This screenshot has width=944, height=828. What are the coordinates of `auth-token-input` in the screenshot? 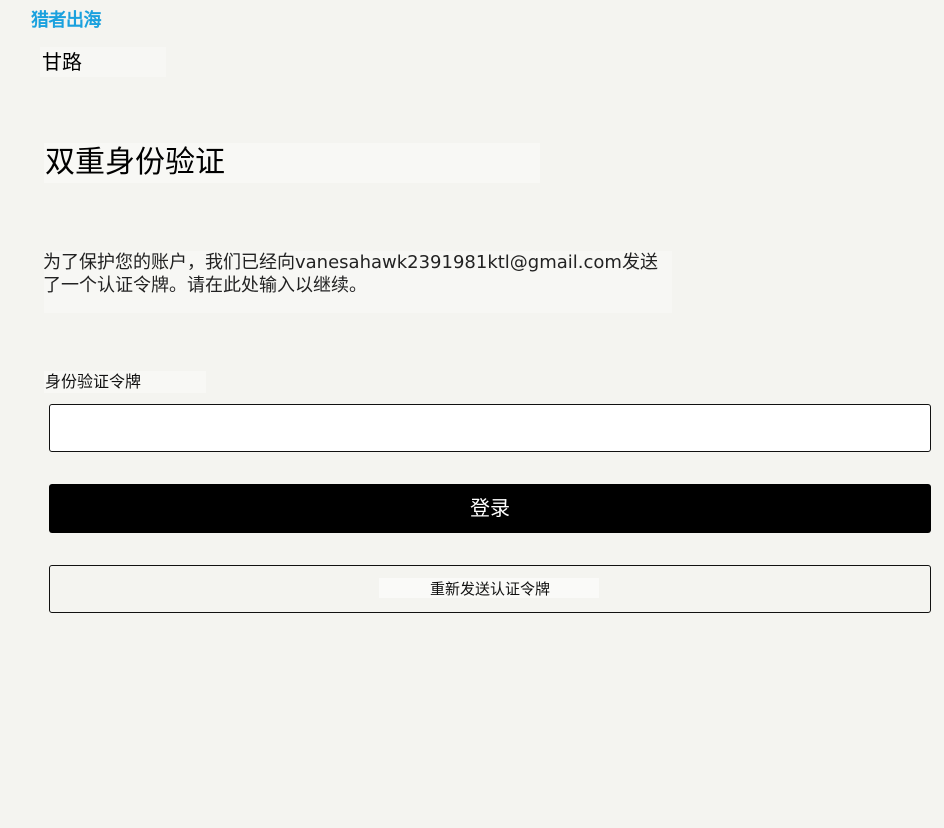 It's located at (490, 428).